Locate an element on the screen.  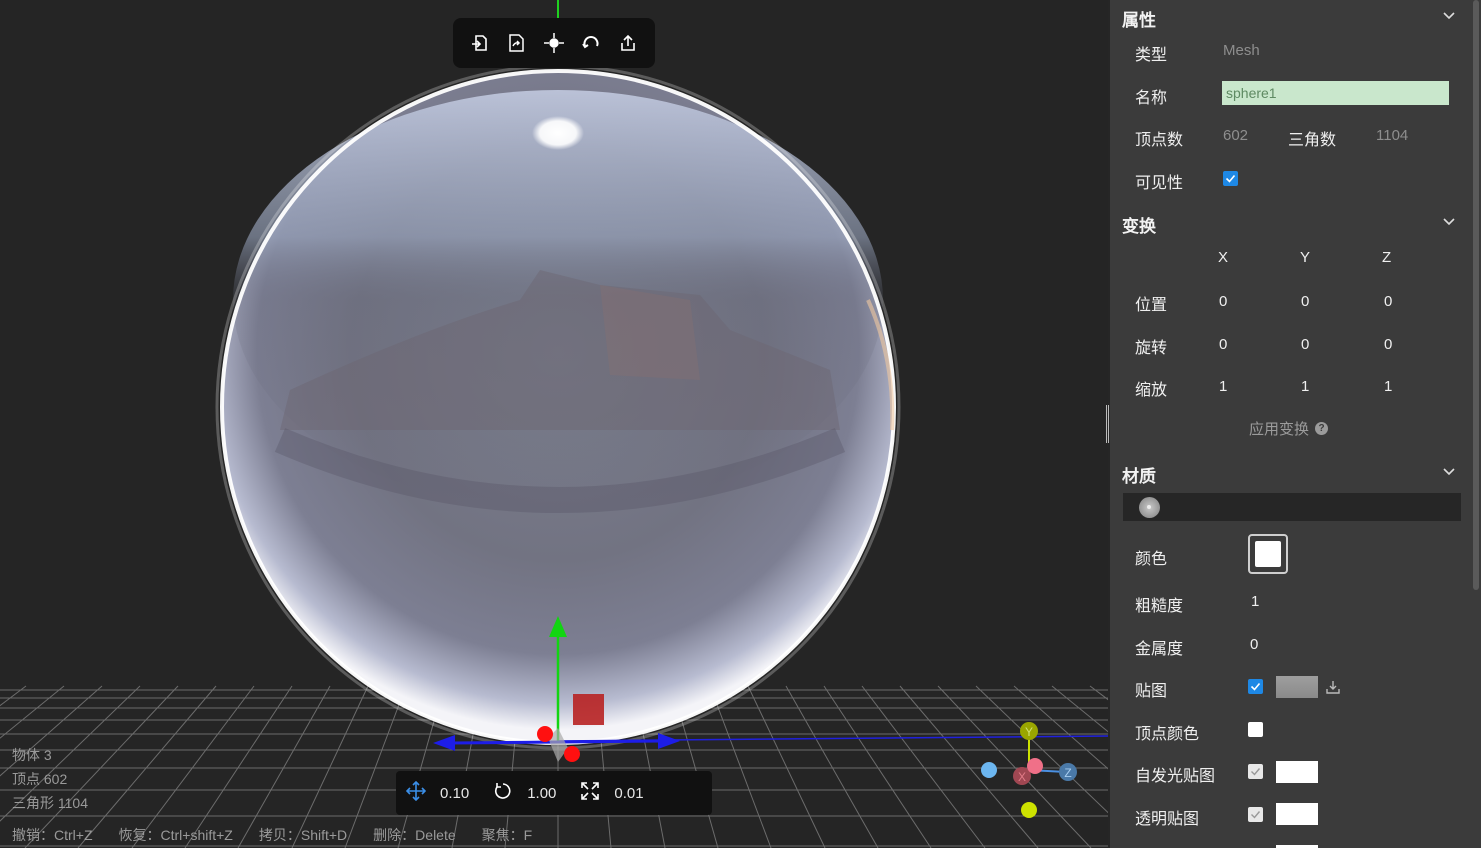
focus-center-icon is located at coordinates (554, 43).